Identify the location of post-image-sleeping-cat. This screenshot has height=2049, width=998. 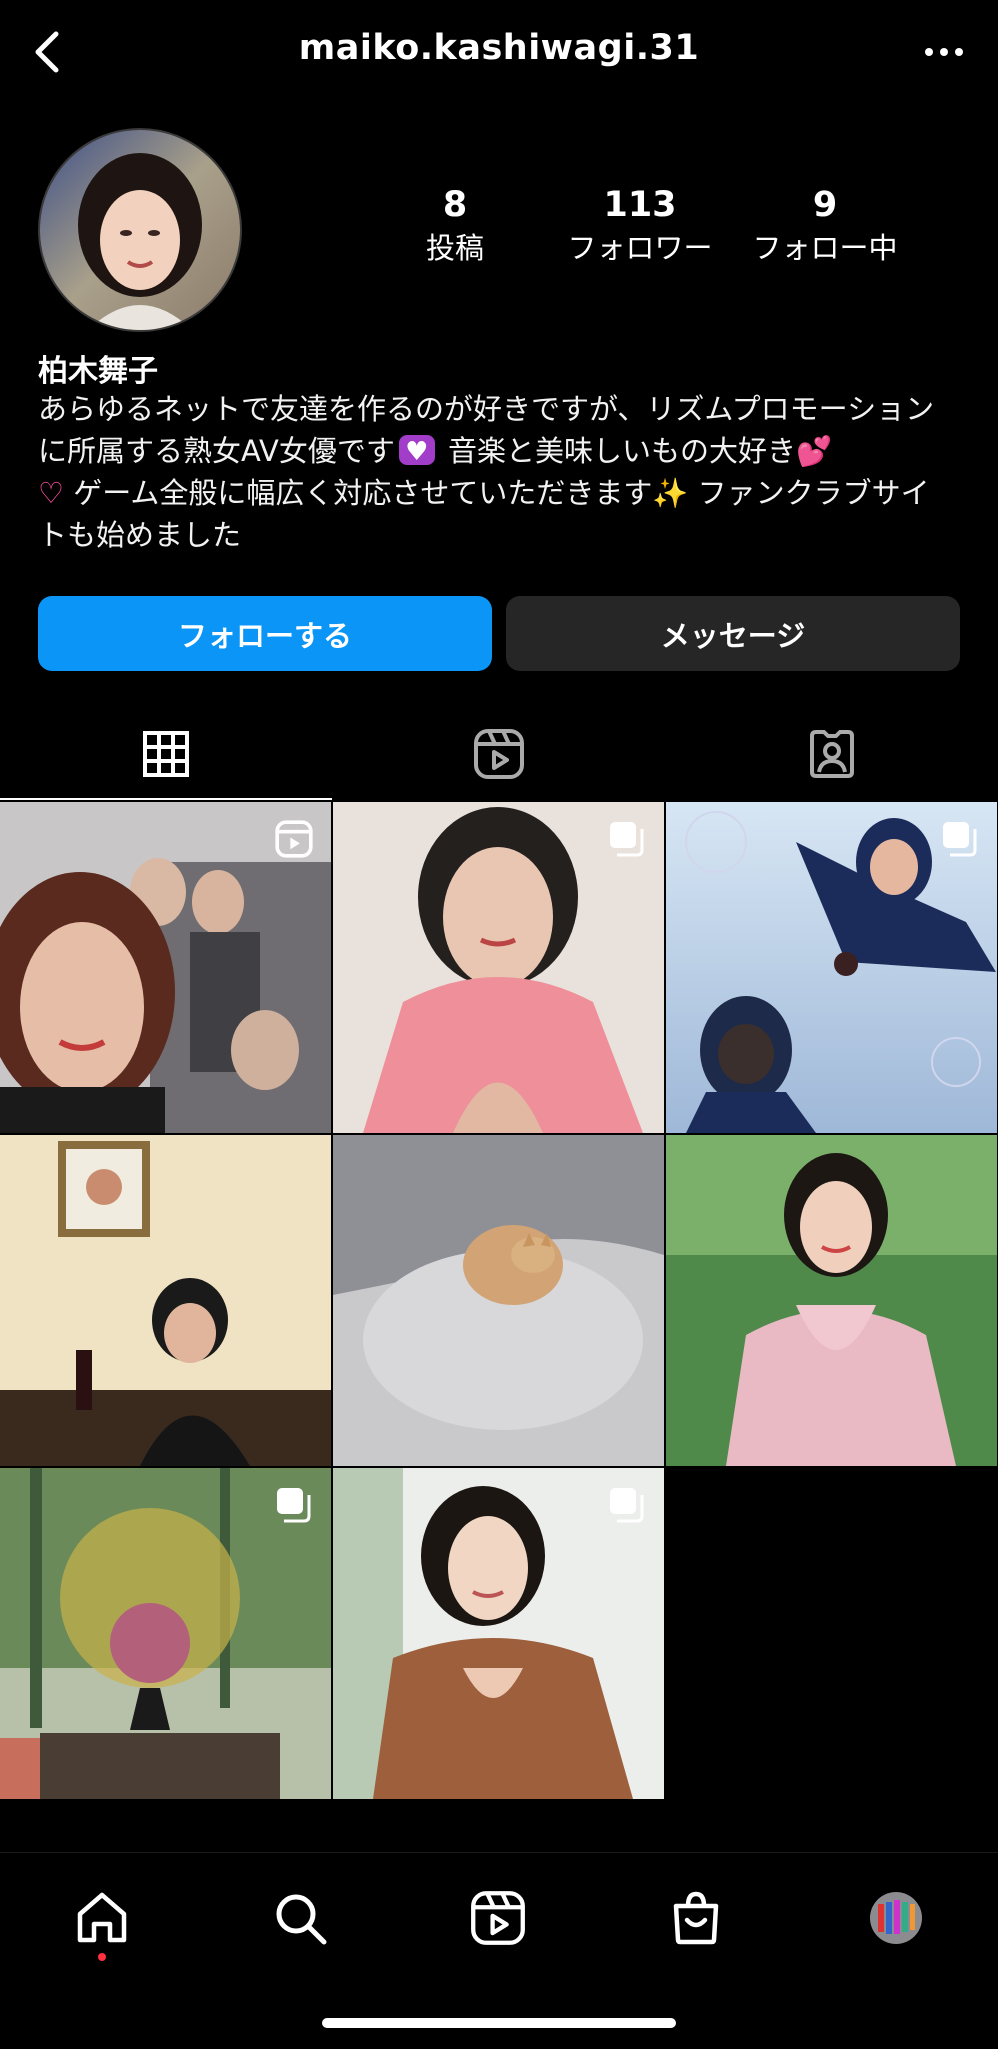
(498, 1300).